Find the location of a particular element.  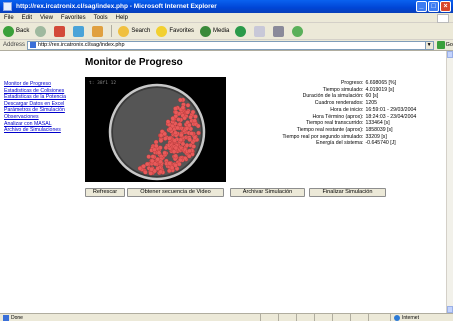

print-button is located at coordinates (279, 31).